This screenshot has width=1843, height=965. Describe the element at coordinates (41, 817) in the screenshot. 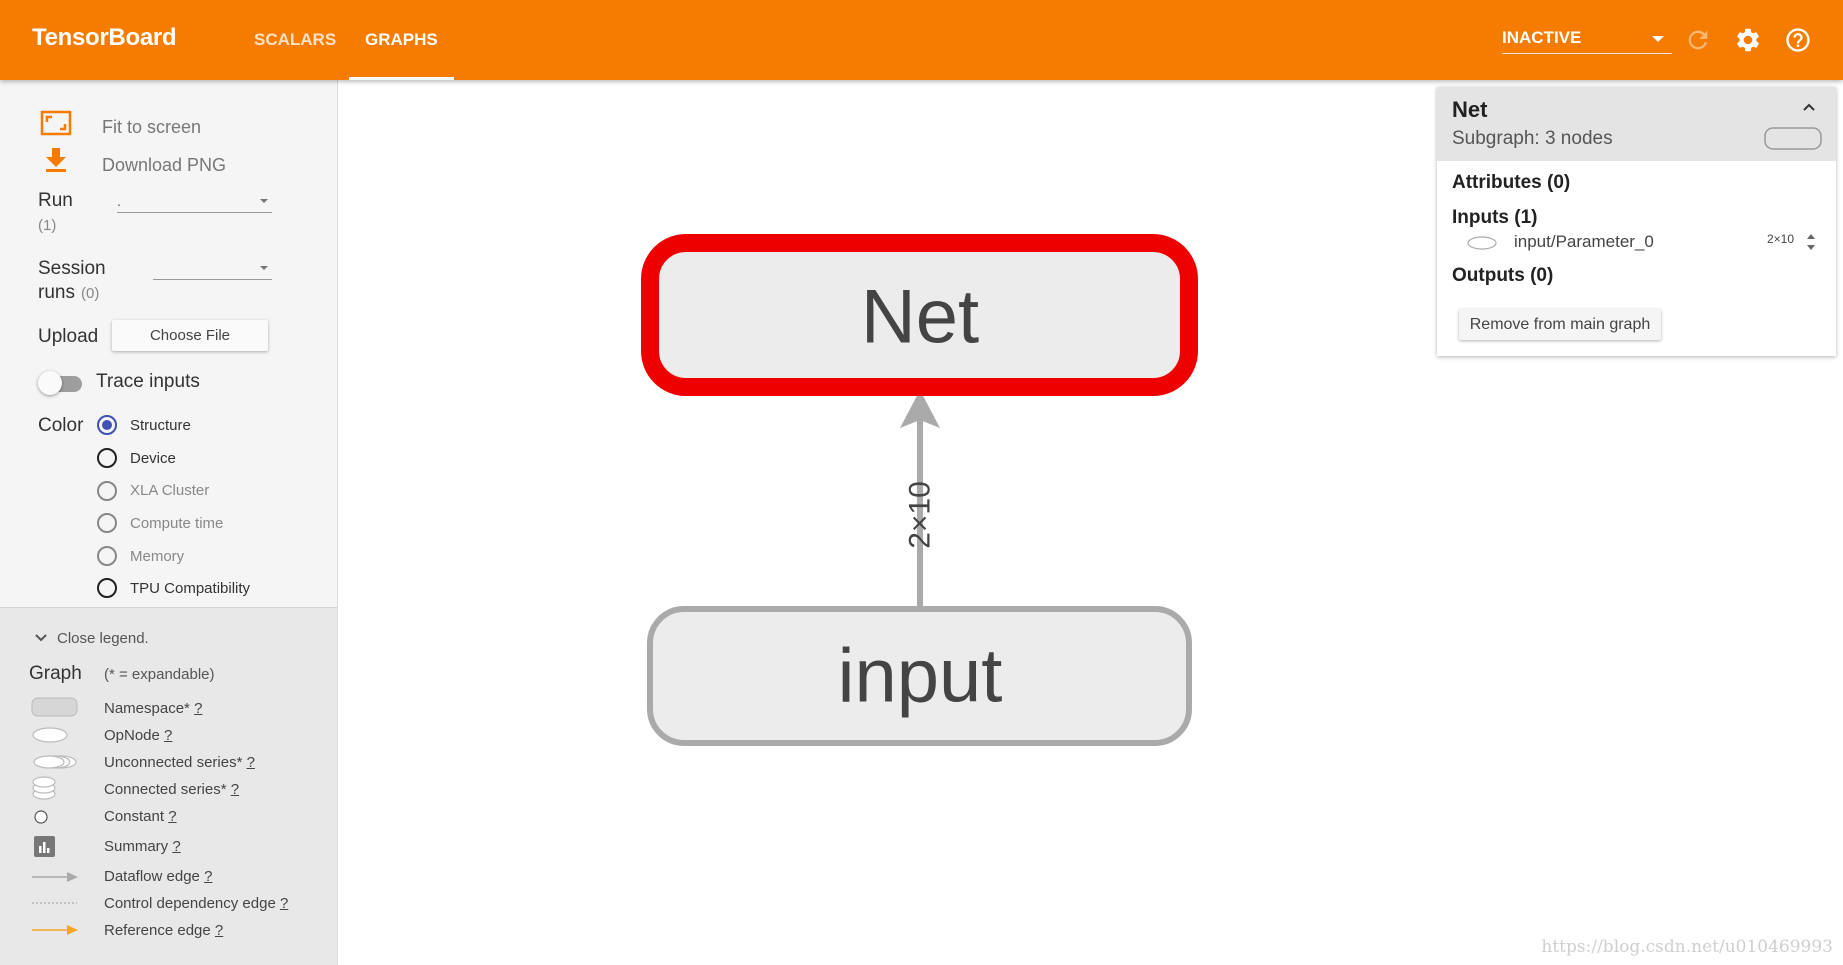

I see `constant-symbol-icon` at that location.